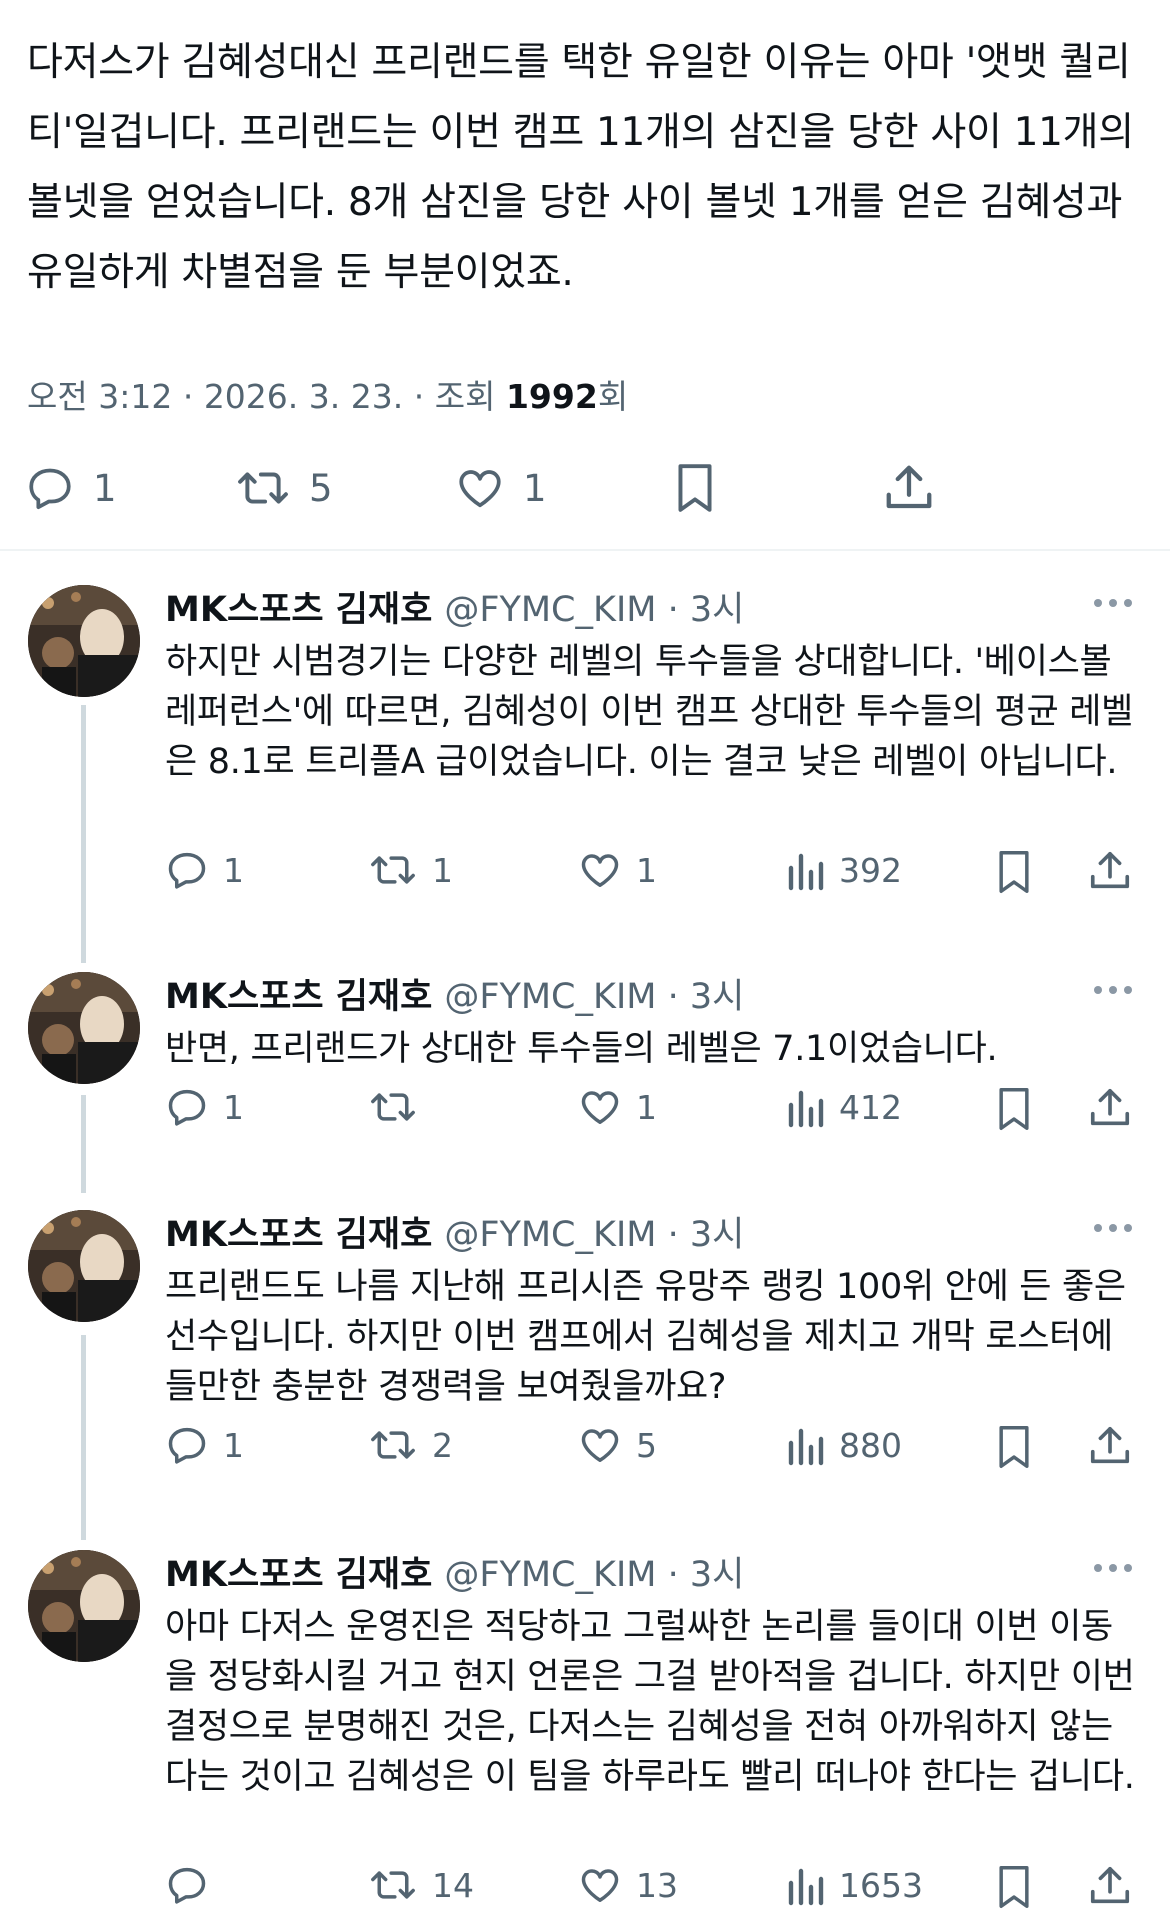  What do you see at coordinates (321, 488) in the screenshot?
I see `retweet-count: 5` at bounding box center [321, 488].